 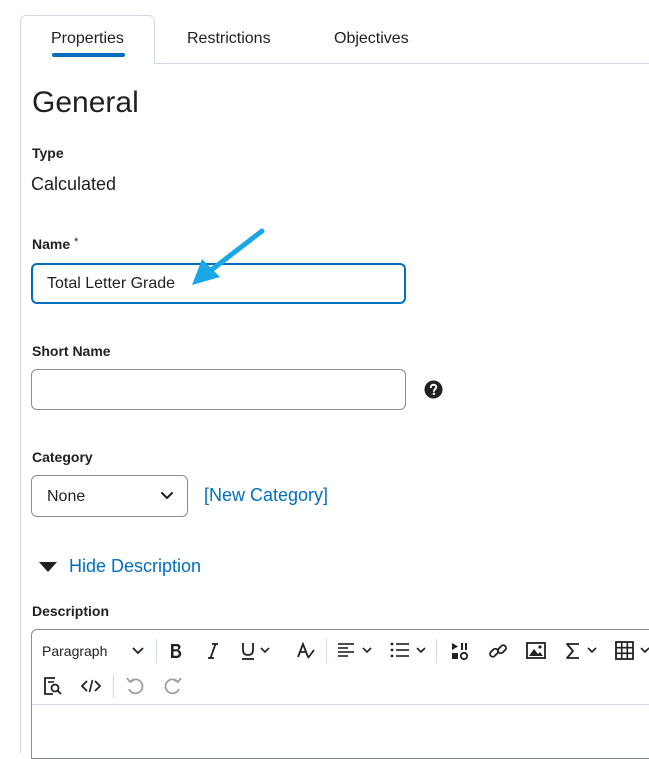 What do you see at coordinates (135, 566) in the screenshot?
I see `hide-description-link: Hide Description` at bounding box center [135, 566].